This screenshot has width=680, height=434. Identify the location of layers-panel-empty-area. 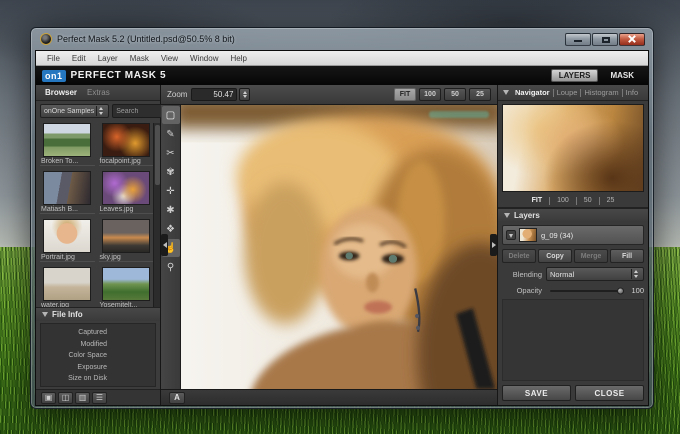
(573, 340).